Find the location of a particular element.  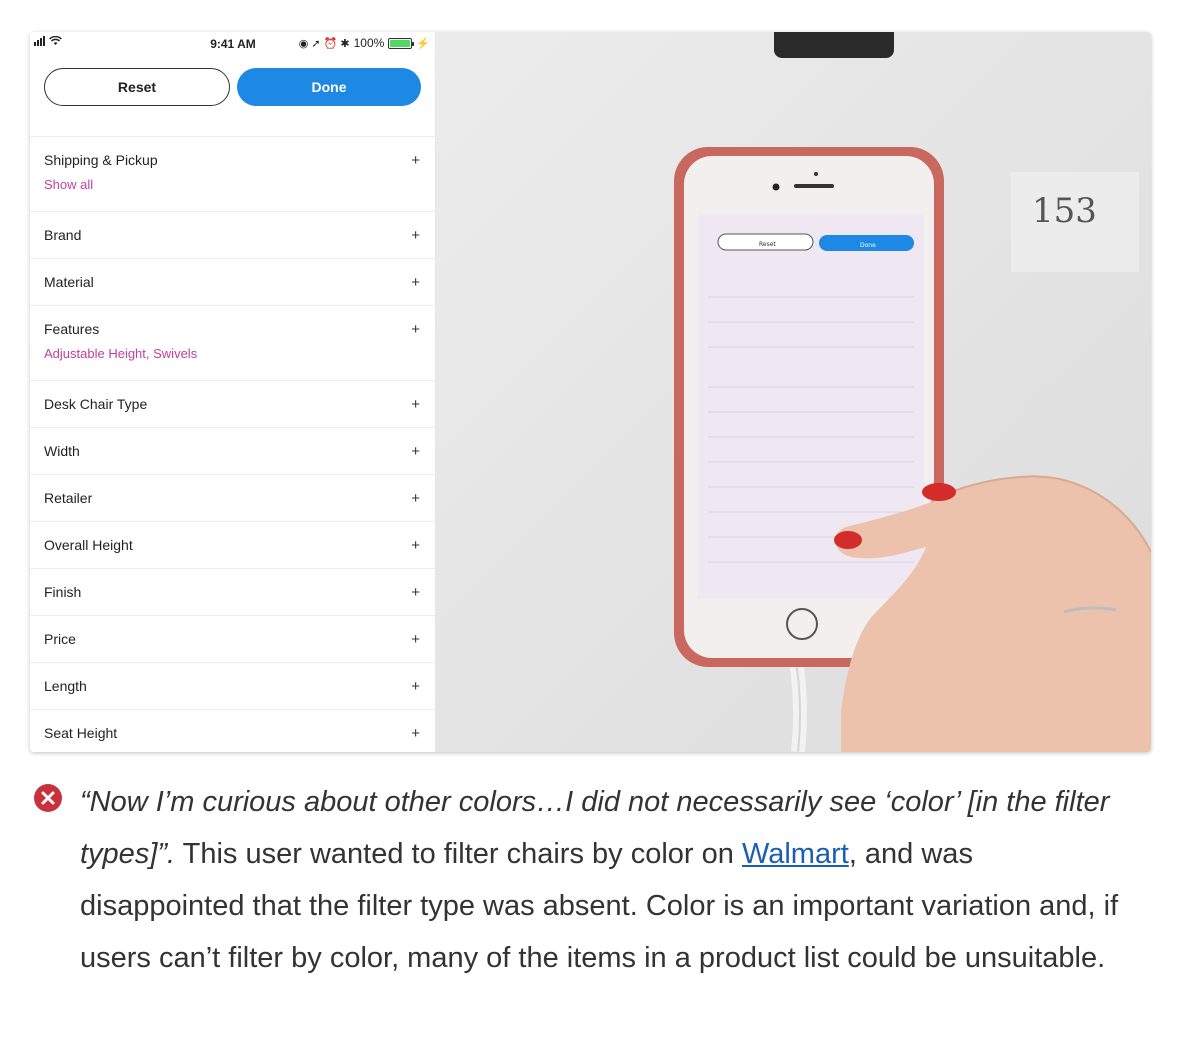

filter-label: Finish is located at coordinates (63, 592).